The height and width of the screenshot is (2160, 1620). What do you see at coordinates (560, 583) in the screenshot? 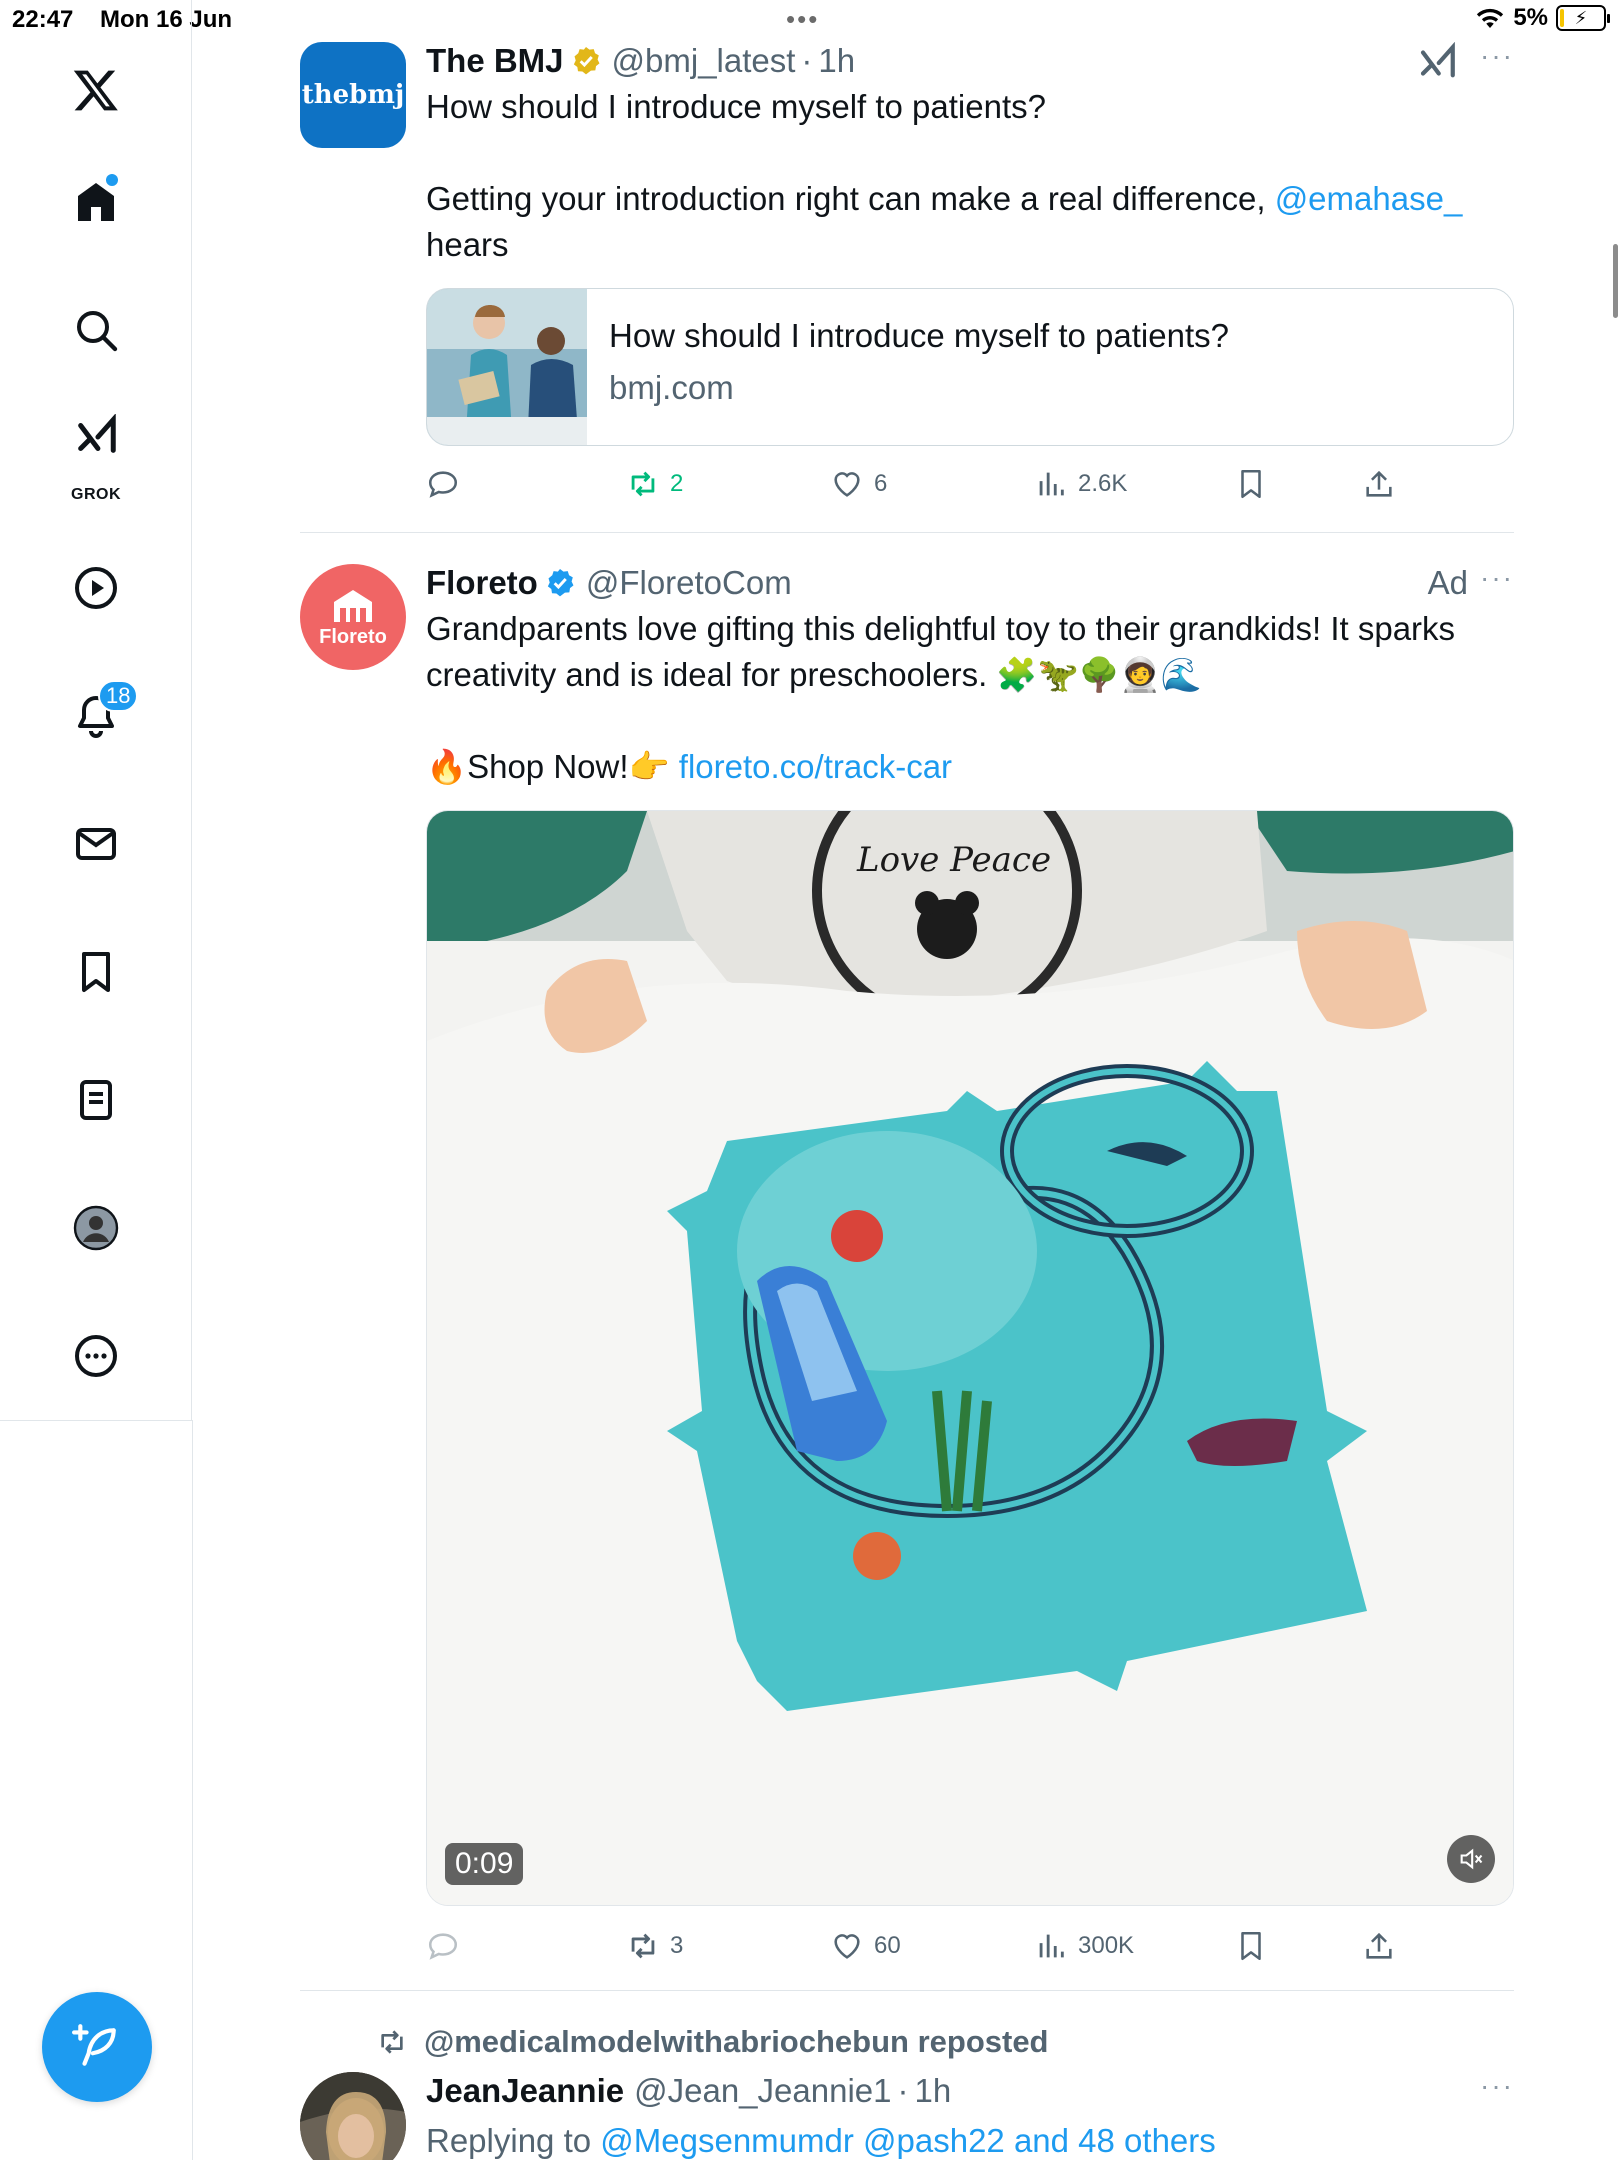
I see `blue-verified-icon` at bounding box center [560, 583].